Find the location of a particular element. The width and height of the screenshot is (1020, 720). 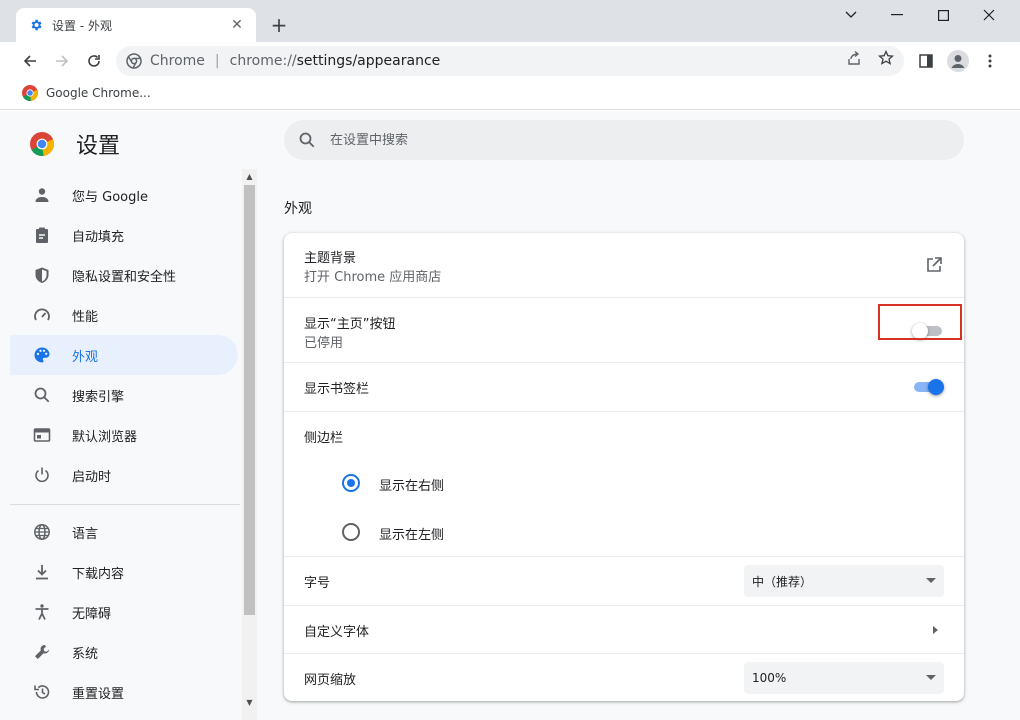

profile-avatar-icon is located at coordinates (958, 61).